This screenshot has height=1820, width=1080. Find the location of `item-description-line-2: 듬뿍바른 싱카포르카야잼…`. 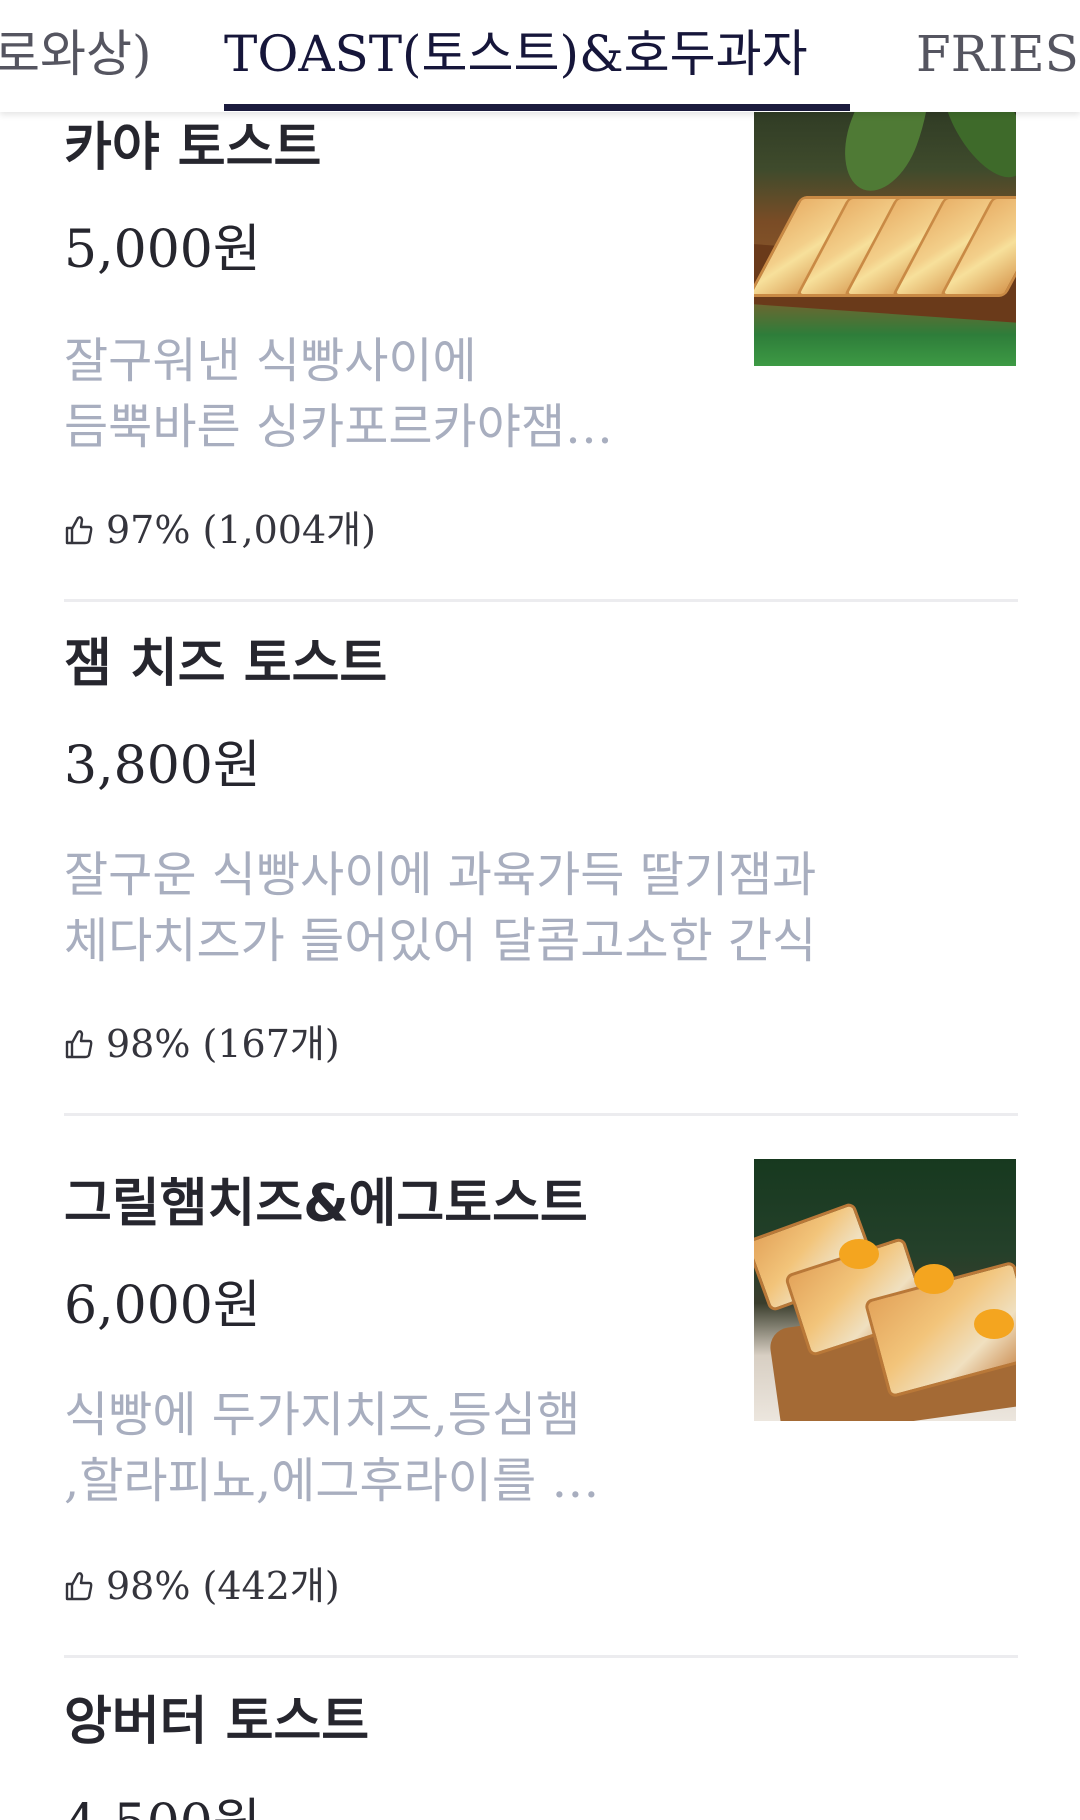

item-description-line-2: 듬뿍바른 싱카포르카야잼… is located at coordinates (339, 427).